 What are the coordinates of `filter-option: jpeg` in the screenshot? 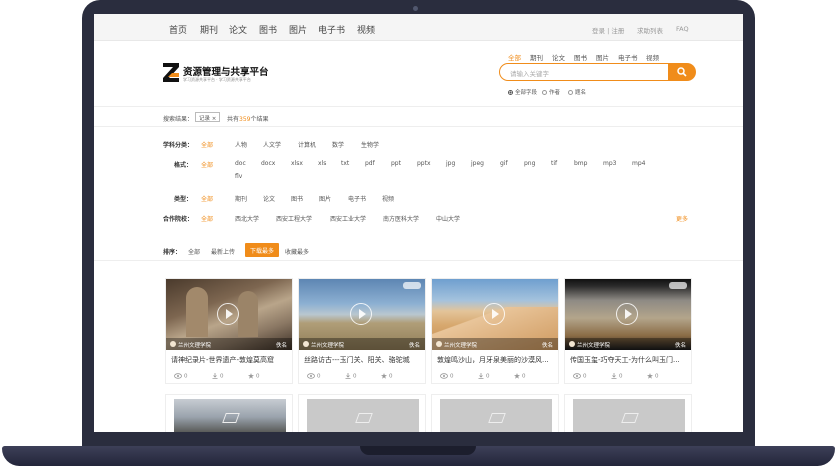 It's located at (477, 163).